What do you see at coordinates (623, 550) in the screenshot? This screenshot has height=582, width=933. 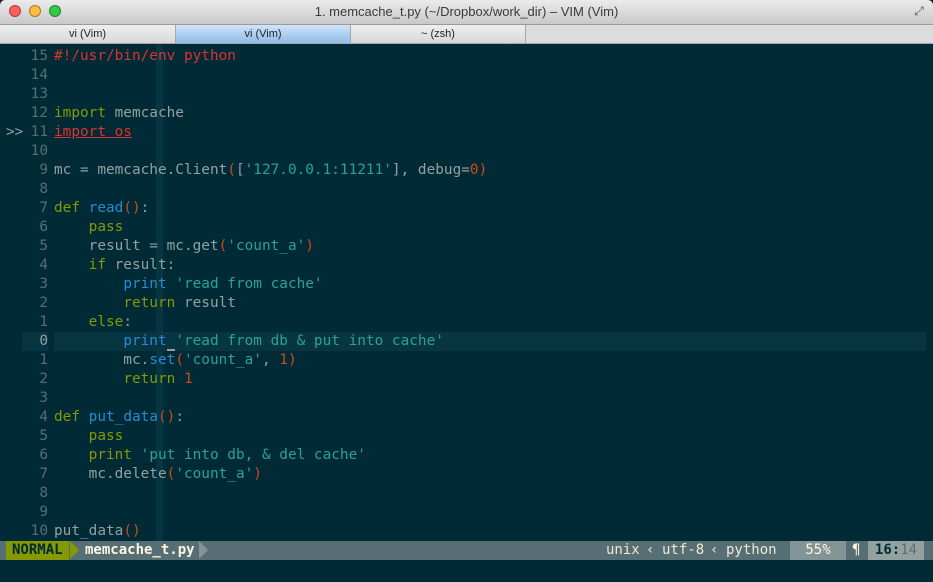 I see `status-fileformat: unix` at bounding box center [623, 550].